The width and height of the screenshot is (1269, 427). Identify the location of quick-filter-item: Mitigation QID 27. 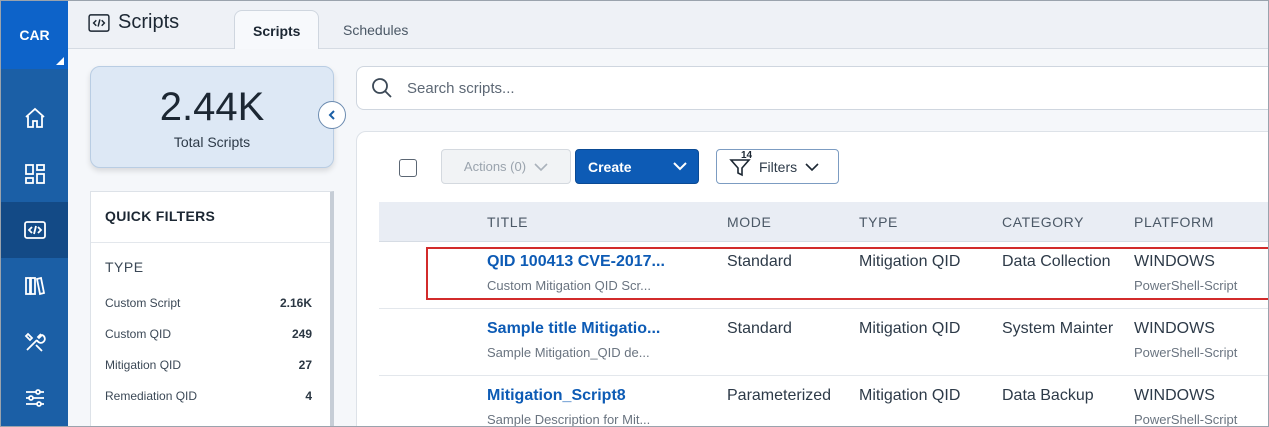
(208, 368).